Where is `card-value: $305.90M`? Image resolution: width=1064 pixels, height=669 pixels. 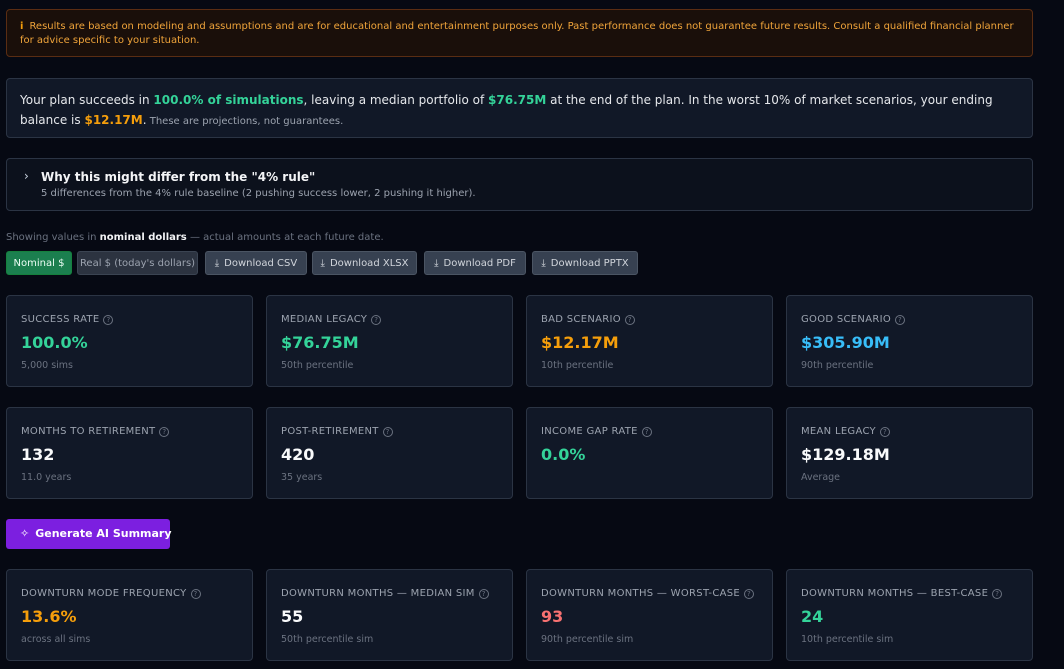
card-value: $305.90M is located at coordinates (845, 342).